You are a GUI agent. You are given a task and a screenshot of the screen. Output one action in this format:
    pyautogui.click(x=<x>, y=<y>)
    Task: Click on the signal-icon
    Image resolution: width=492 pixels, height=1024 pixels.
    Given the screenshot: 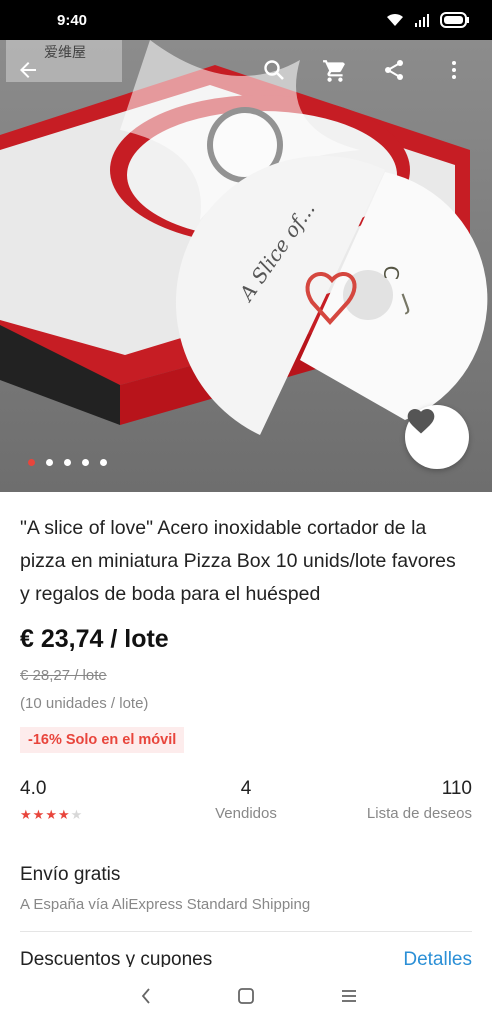 What is the action you would take?
    pyautogui.click(x=422, y=22)
    